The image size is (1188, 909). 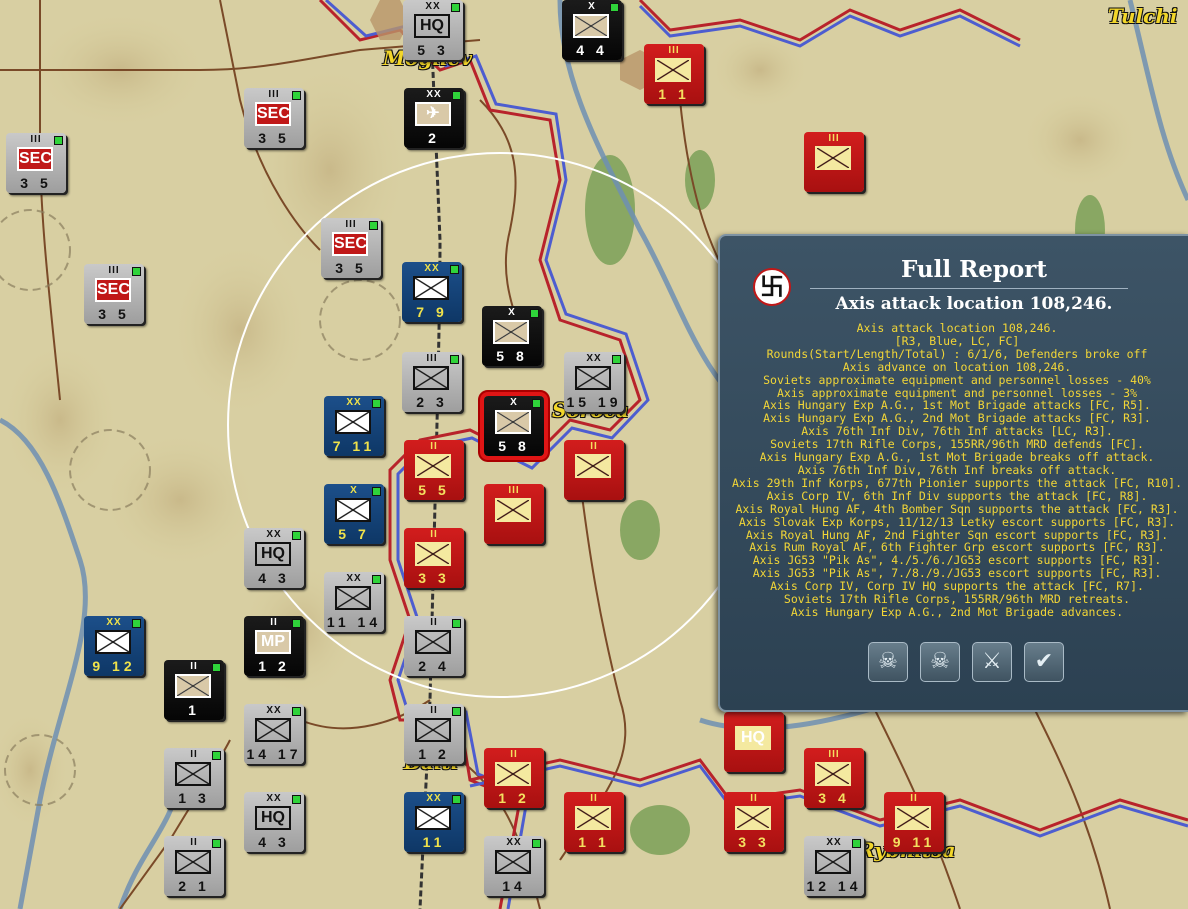 What do you see at coordinates (354, 534) in the screenshot?
I see `unit-strength-label: 5 7` at bounding box center [354, 534].